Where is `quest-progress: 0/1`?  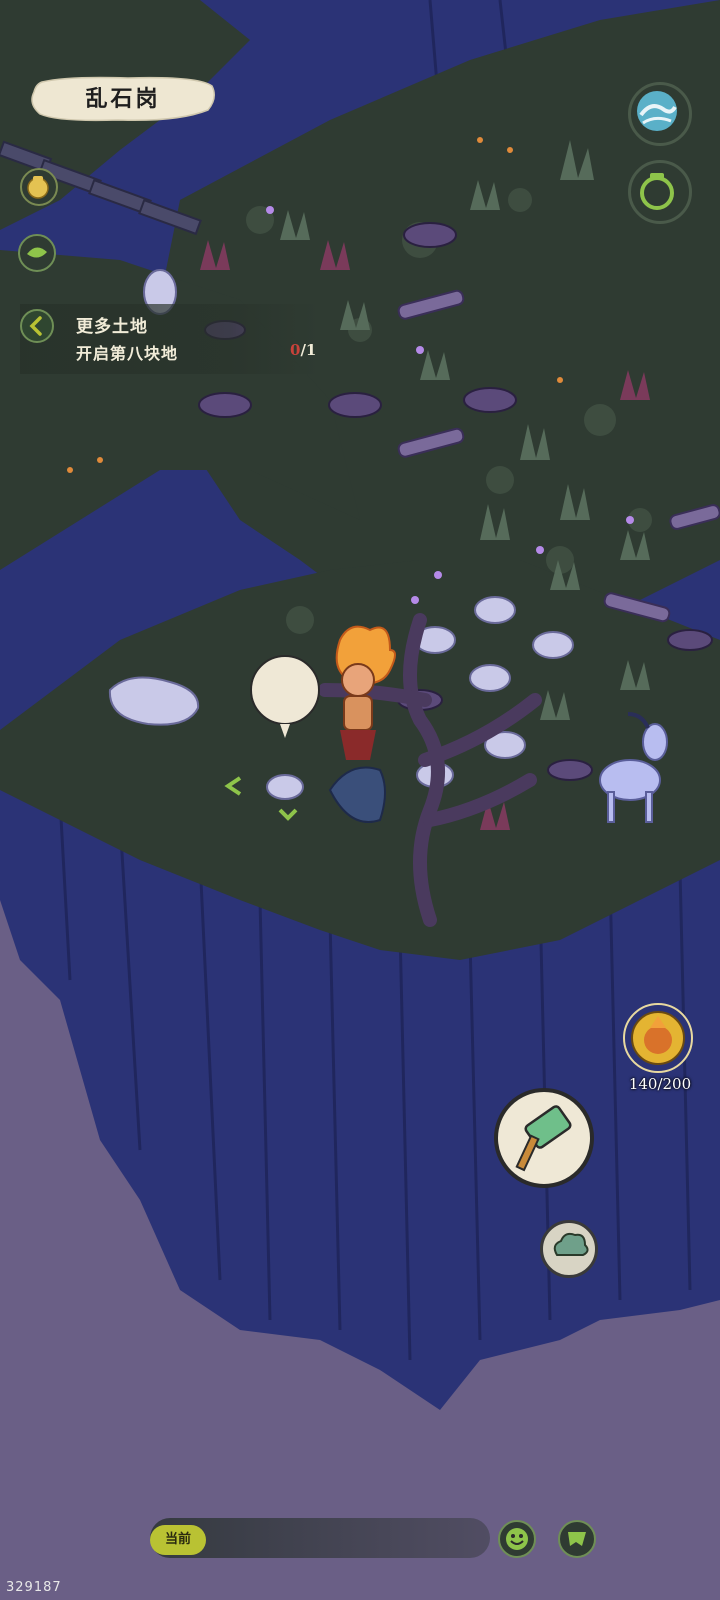
quest-progress: 0/1 is located at coordinates (303, 350).